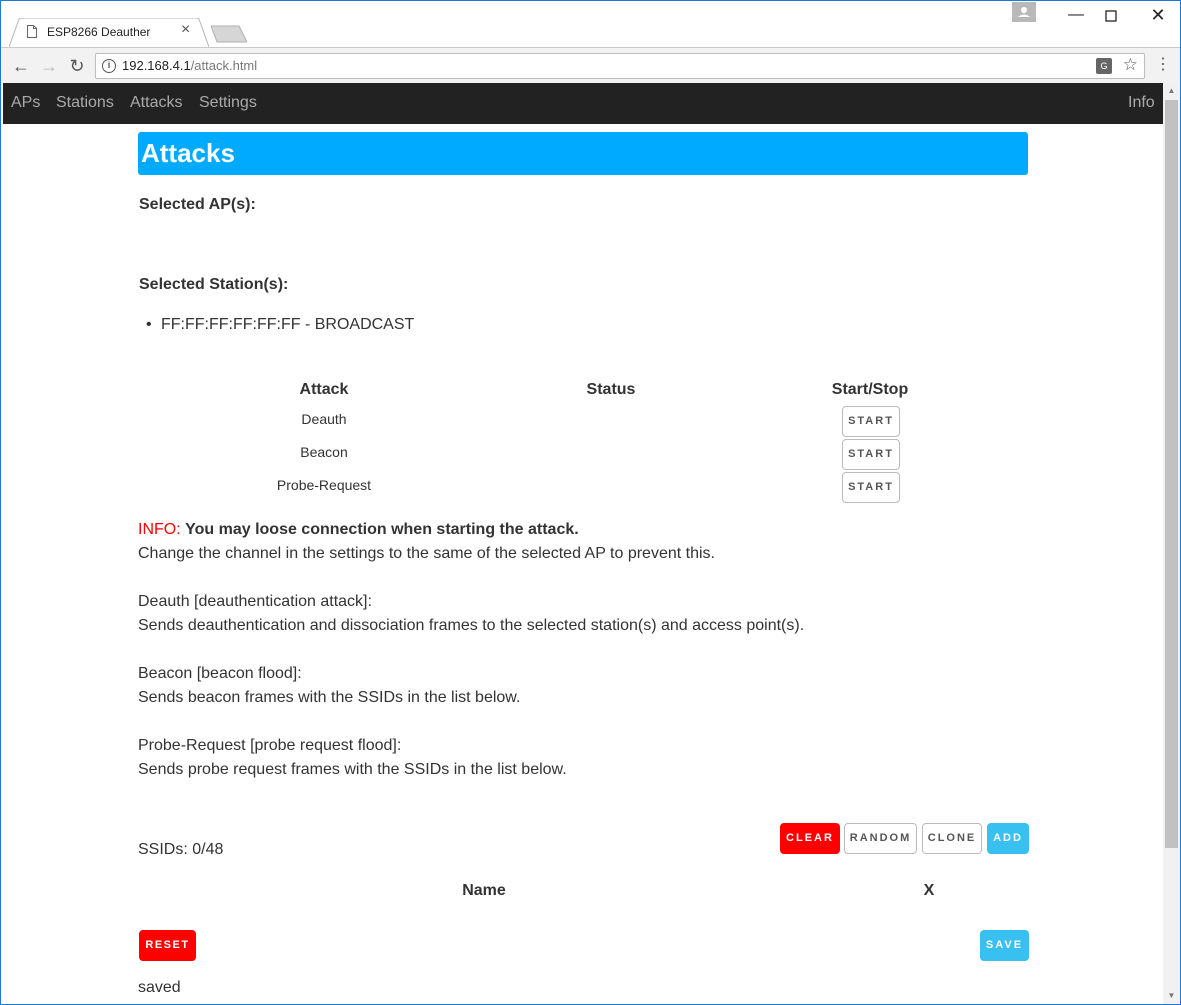 This screenshot has width=1181, height=1005. I want to click on browser-toolbar: ← → ↻ i 192.168.4.1/attack.html G ☆ ⋮, so click(590, 65).